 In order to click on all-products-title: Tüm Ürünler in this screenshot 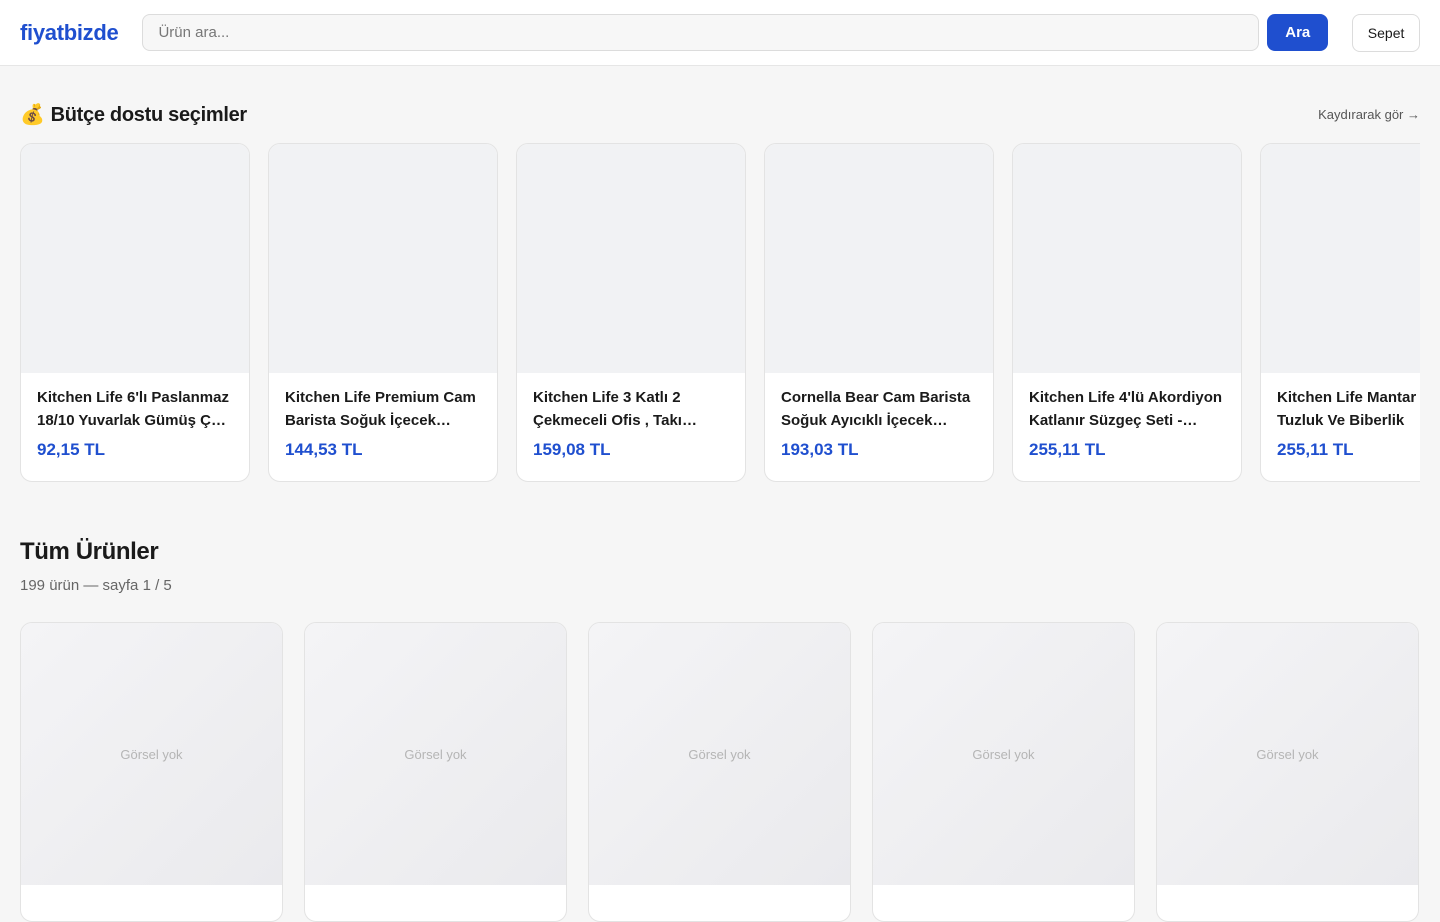, I will do `click(89, 551)`.